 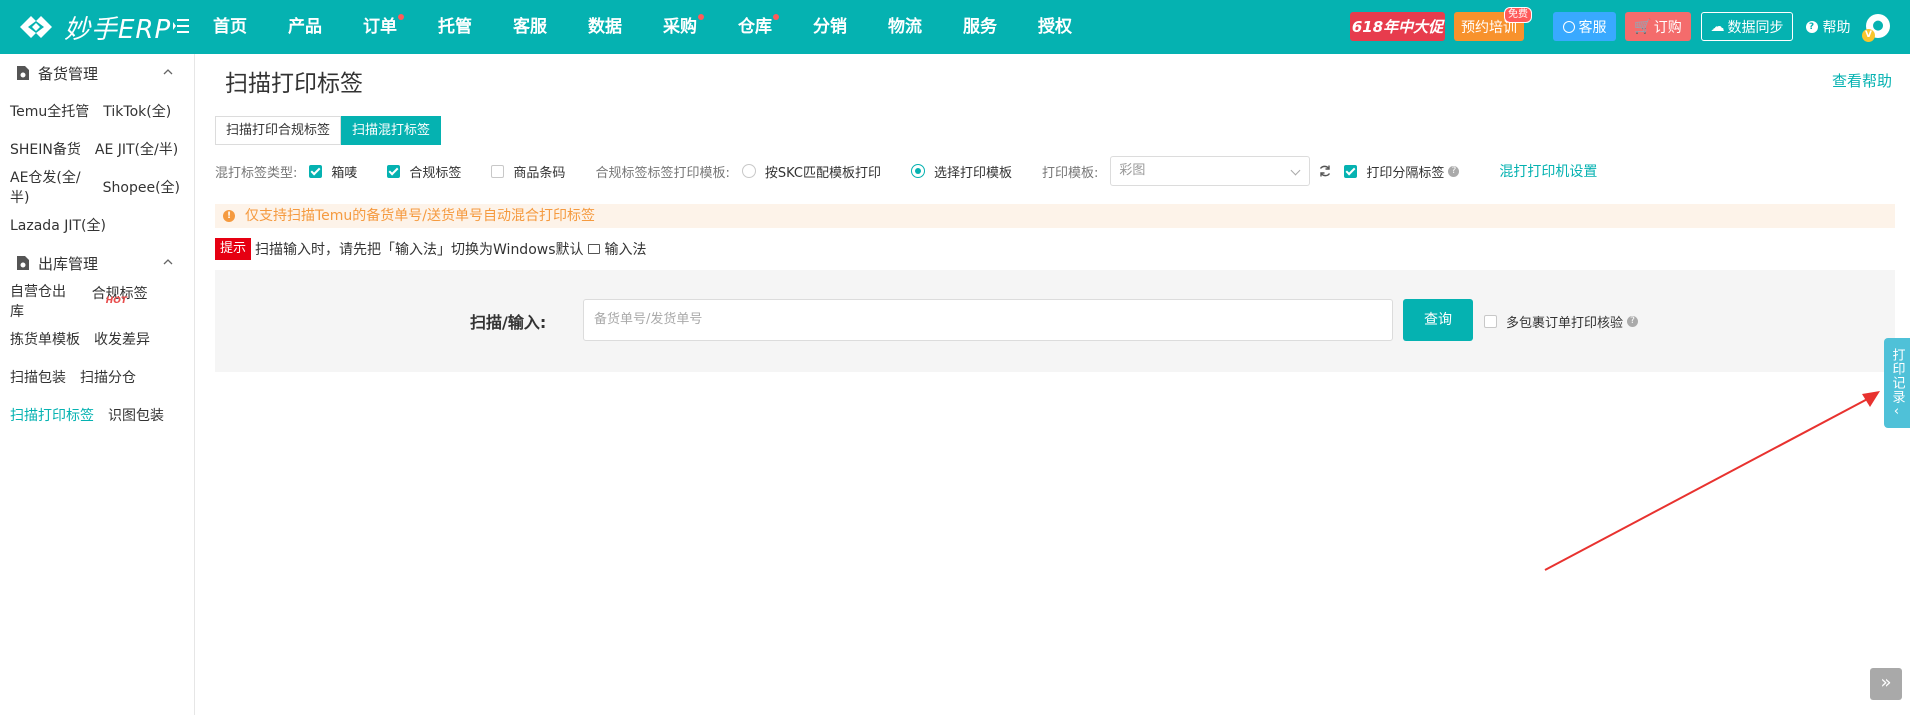 I want to click on checkbox-multi-package, so click(x=1490, y=321).